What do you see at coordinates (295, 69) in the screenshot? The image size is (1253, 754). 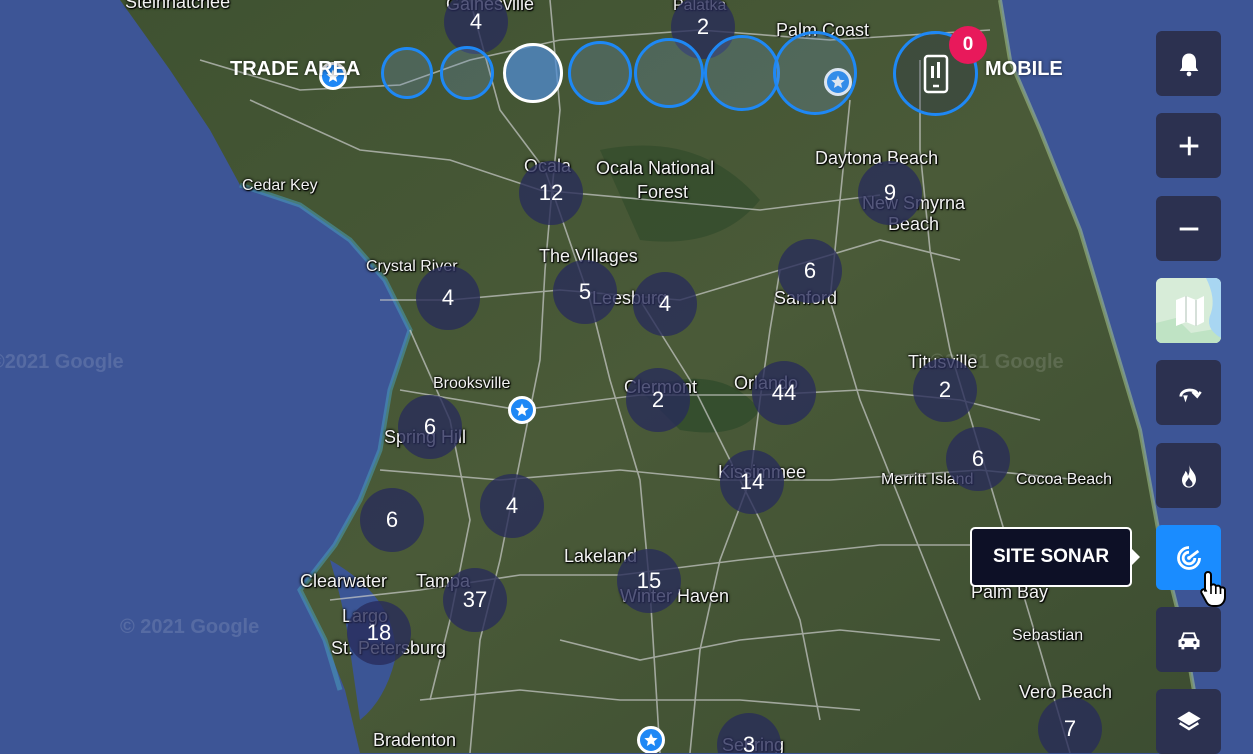 I see `trade-area-label: TRADE AREA` at bounding box center [295, 69].